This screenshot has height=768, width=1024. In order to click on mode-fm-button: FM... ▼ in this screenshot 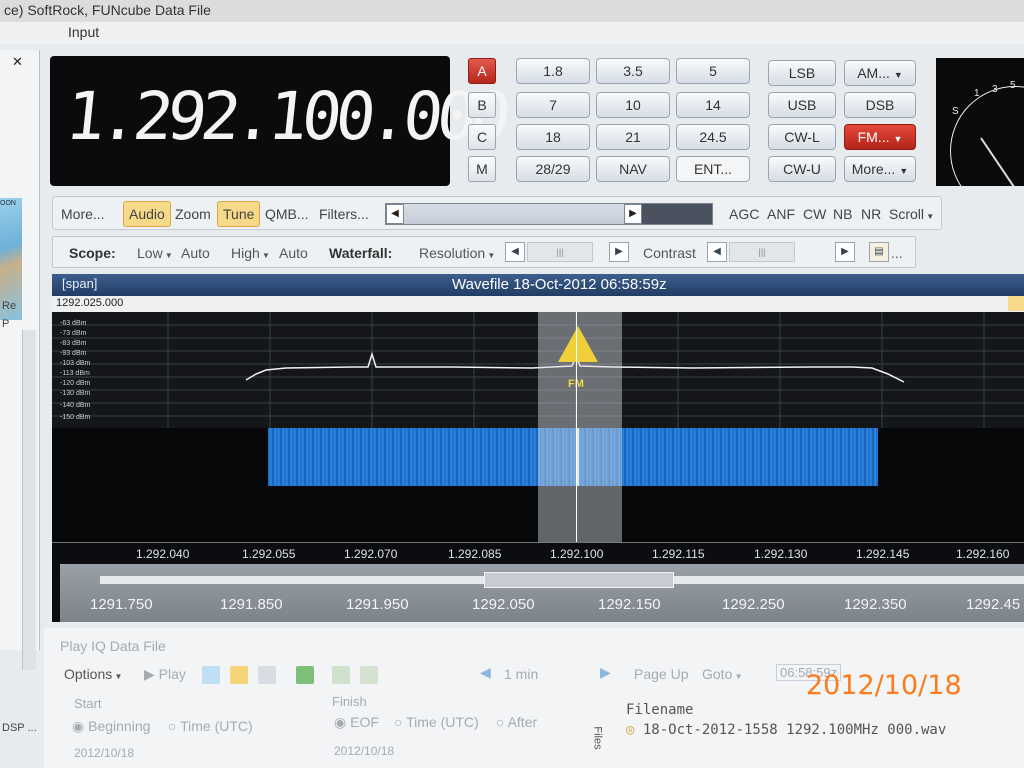, I will do `click(880, 137)`.